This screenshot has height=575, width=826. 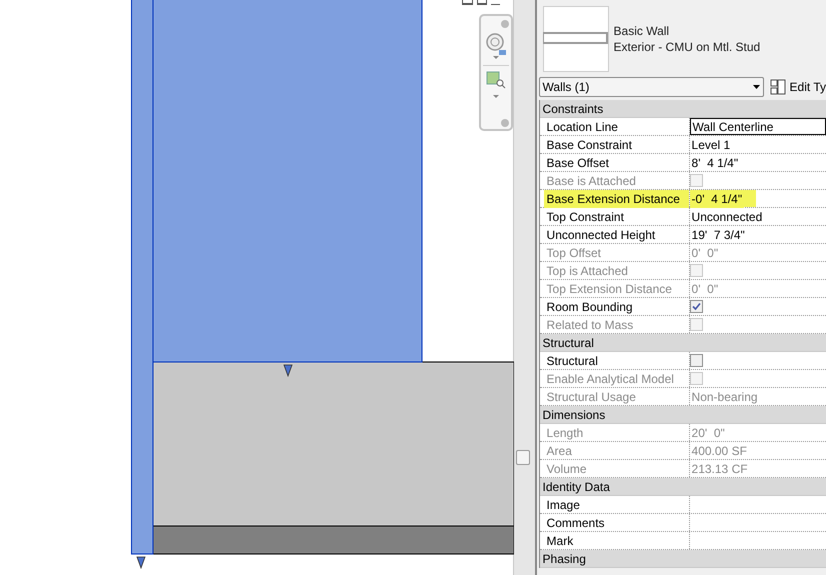 I want to click on property-name: Structural, so click(x=572, y=361).